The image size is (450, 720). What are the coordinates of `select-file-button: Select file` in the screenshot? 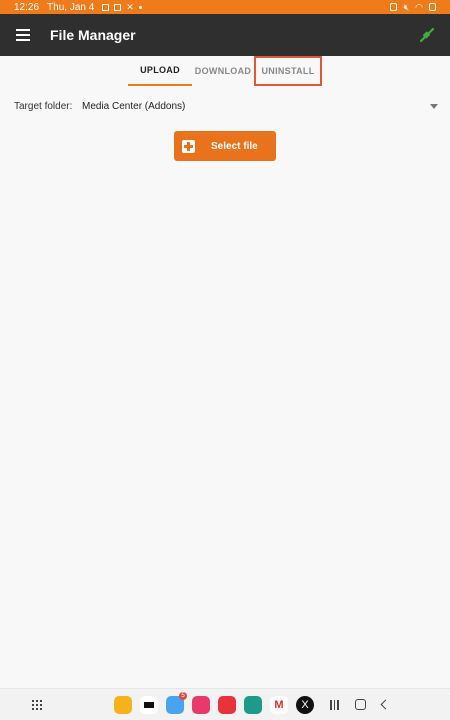 It's located at (225, 146).